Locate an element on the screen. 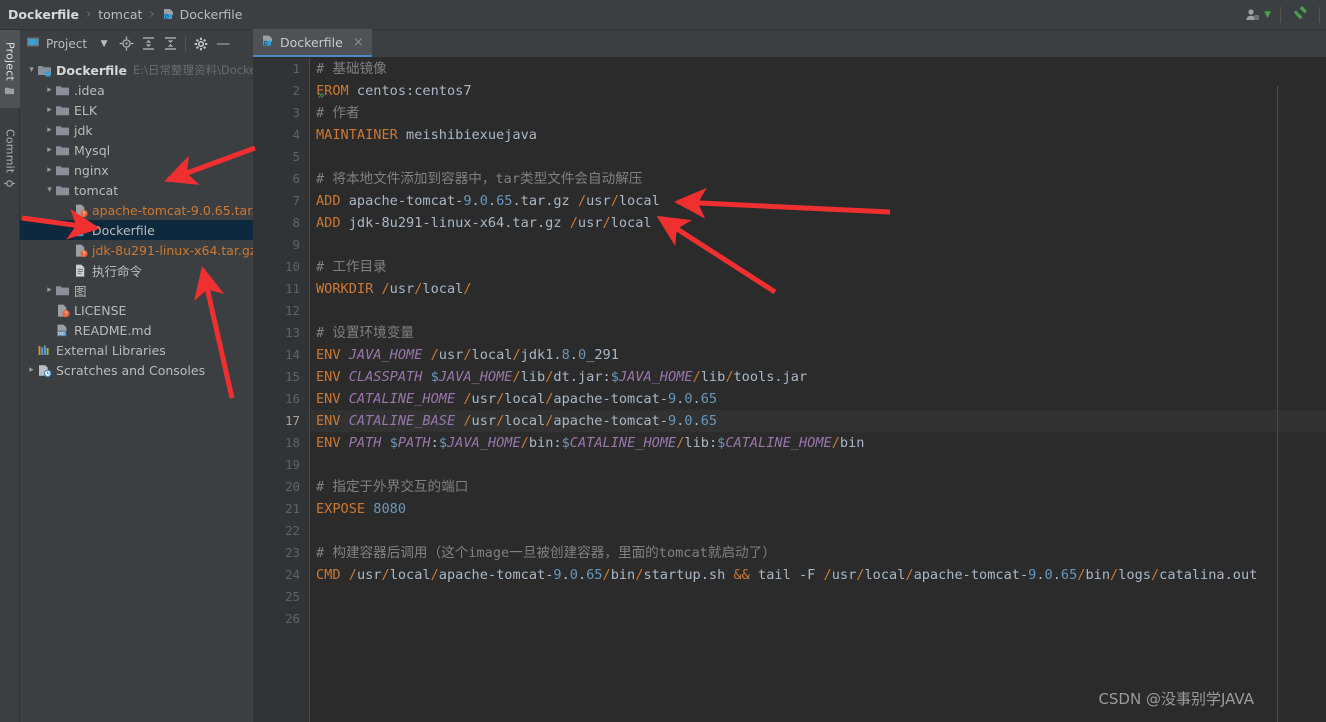  line-number: 2» is located at coordinates (289, 91).